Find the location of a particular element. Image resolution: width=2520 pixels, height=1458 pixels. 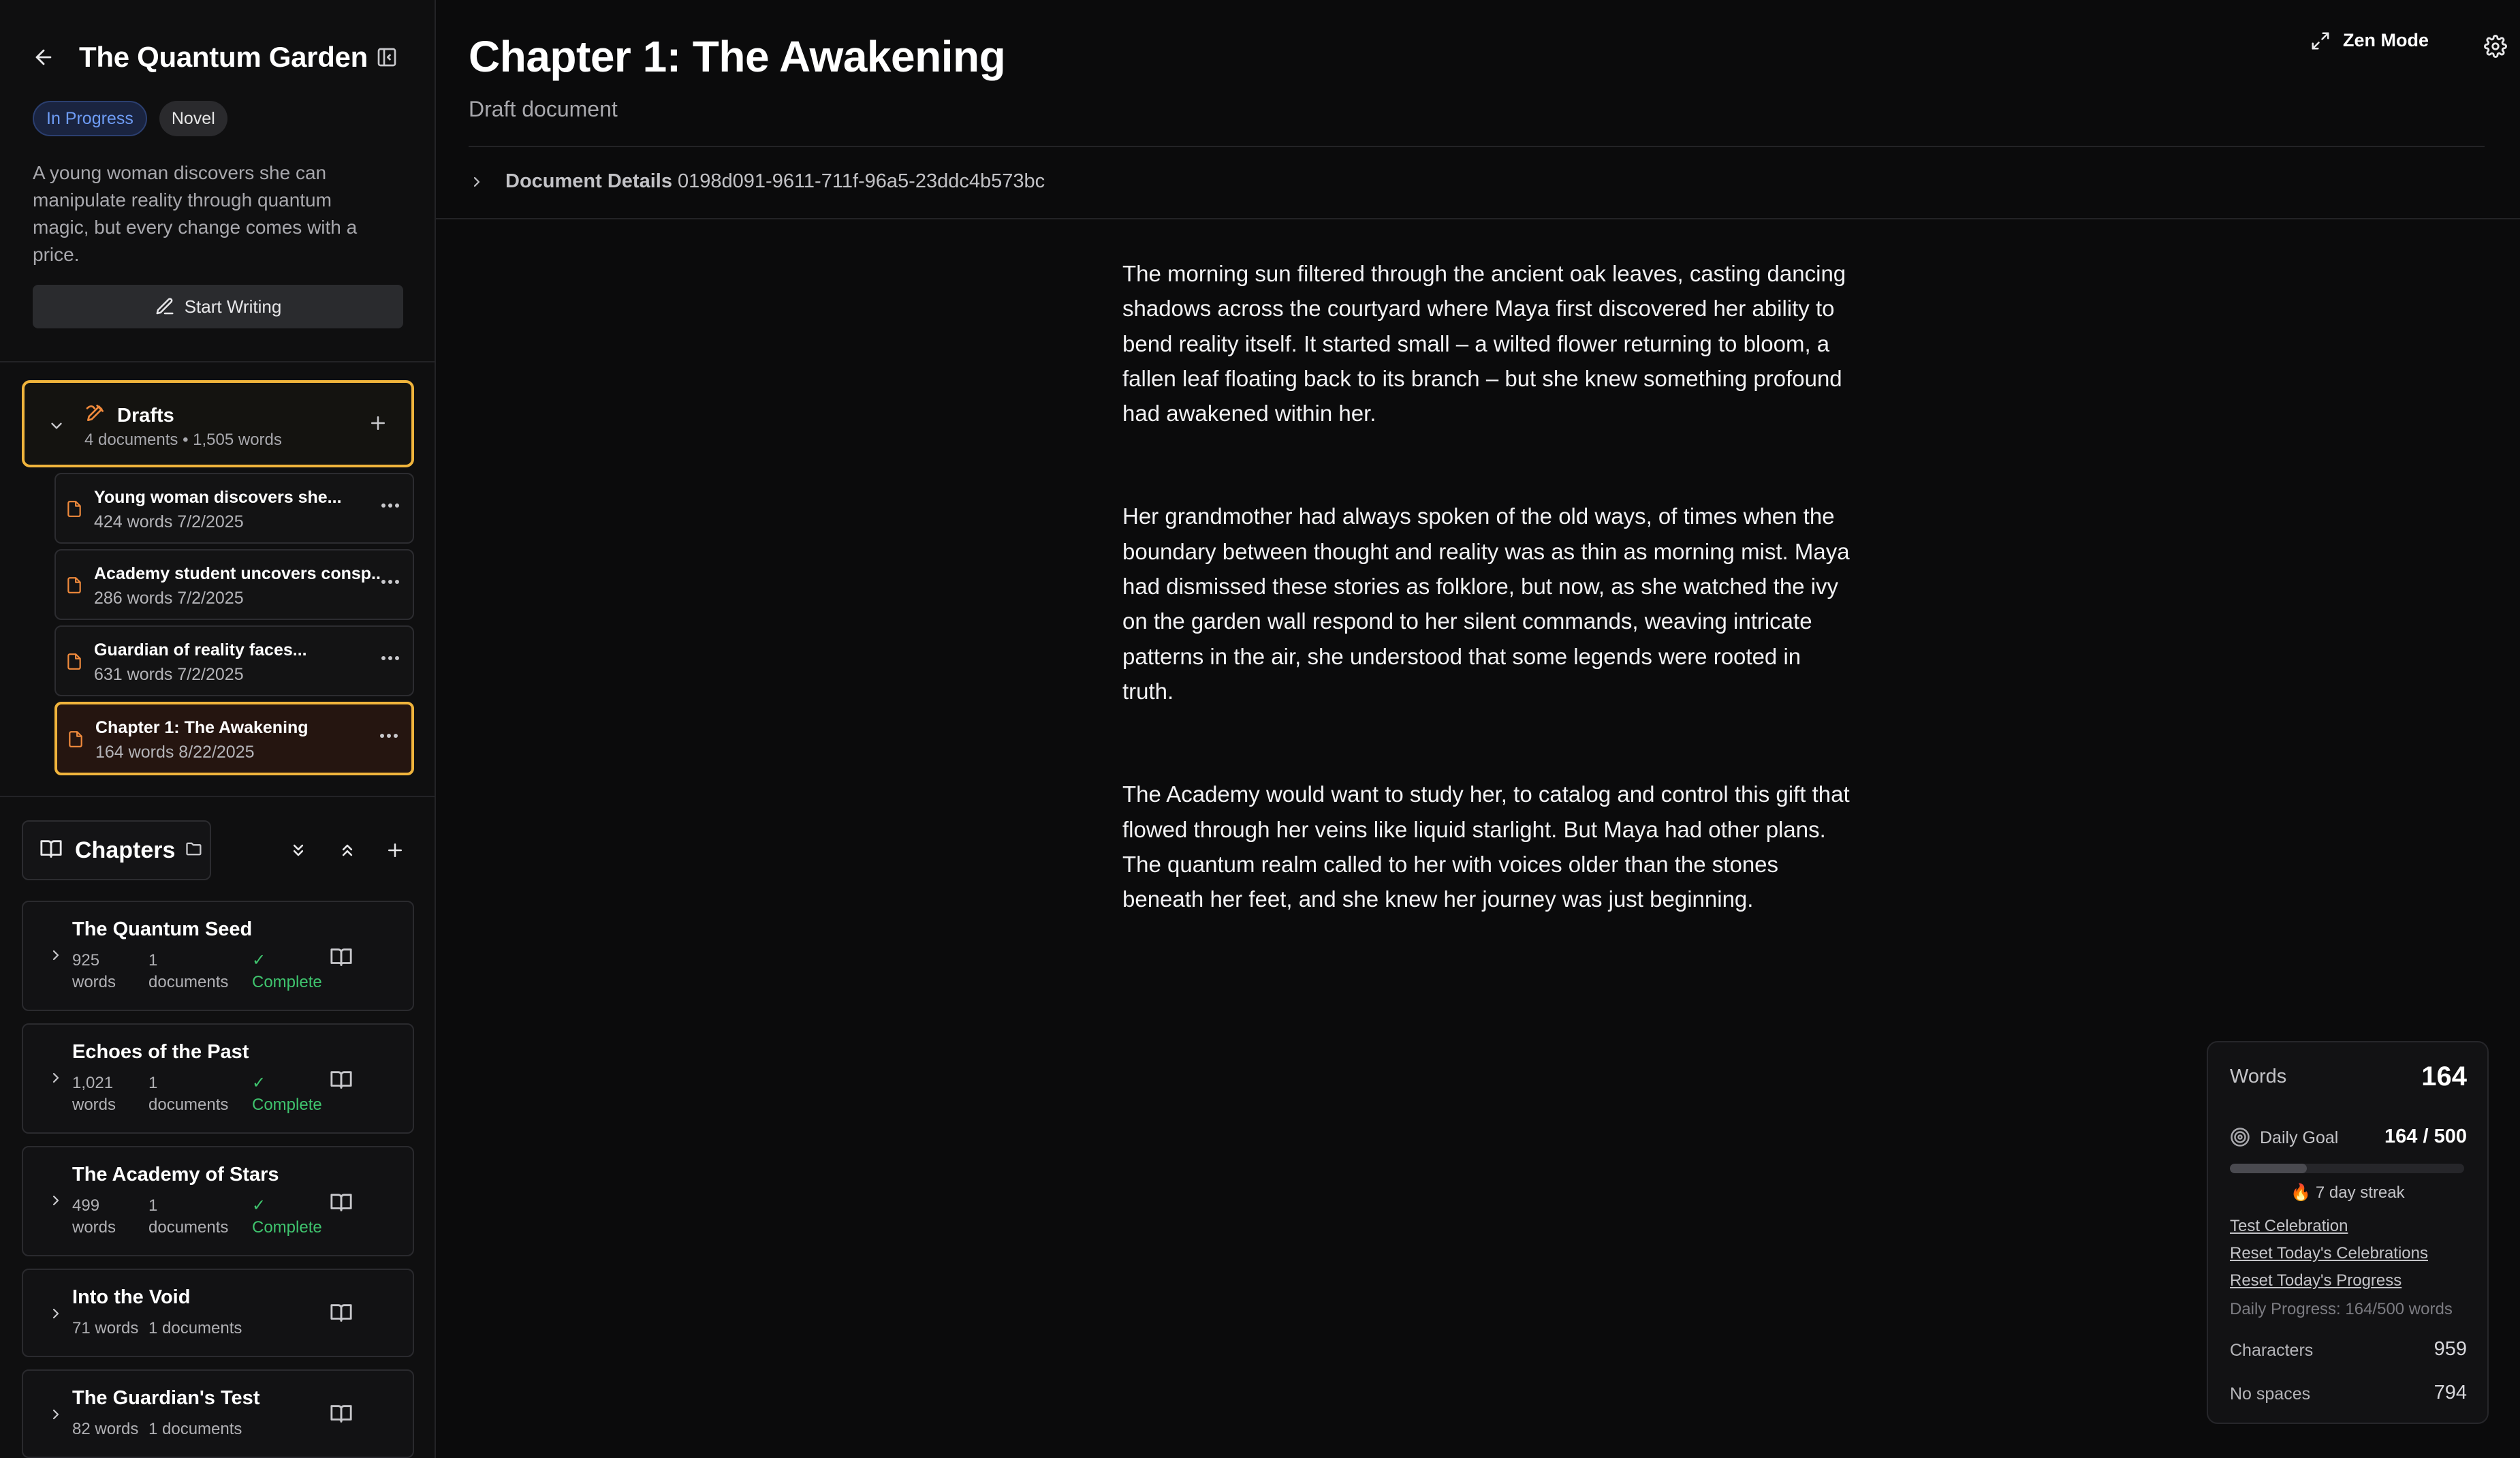

add-chapter-button is located at coordinates (395, 850).